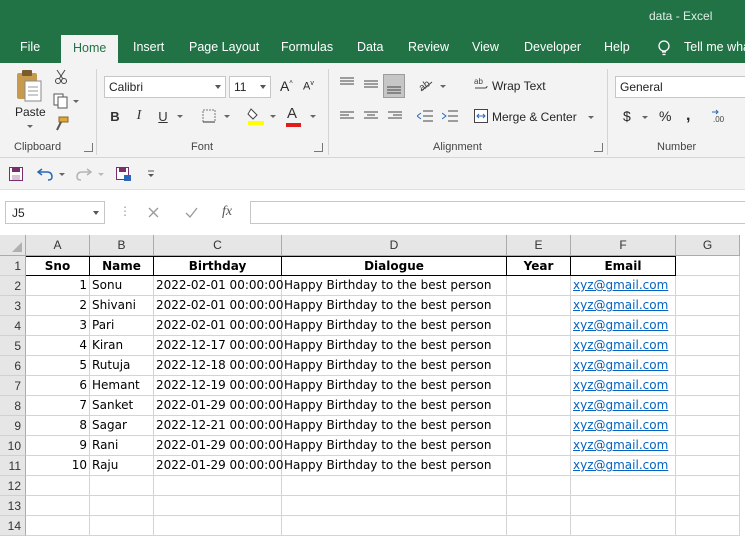  What do you see at coordinates (688, 116) in the screenshot?
I see `comma-style-icon: ,` at bounding box center [688, 116].